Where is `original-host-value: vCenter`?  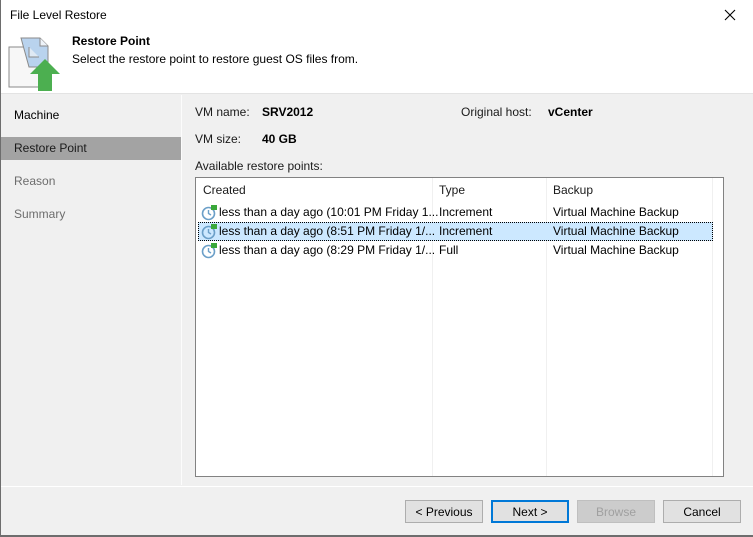 original-host-value: vCenter is located at coordinates (570, 112).